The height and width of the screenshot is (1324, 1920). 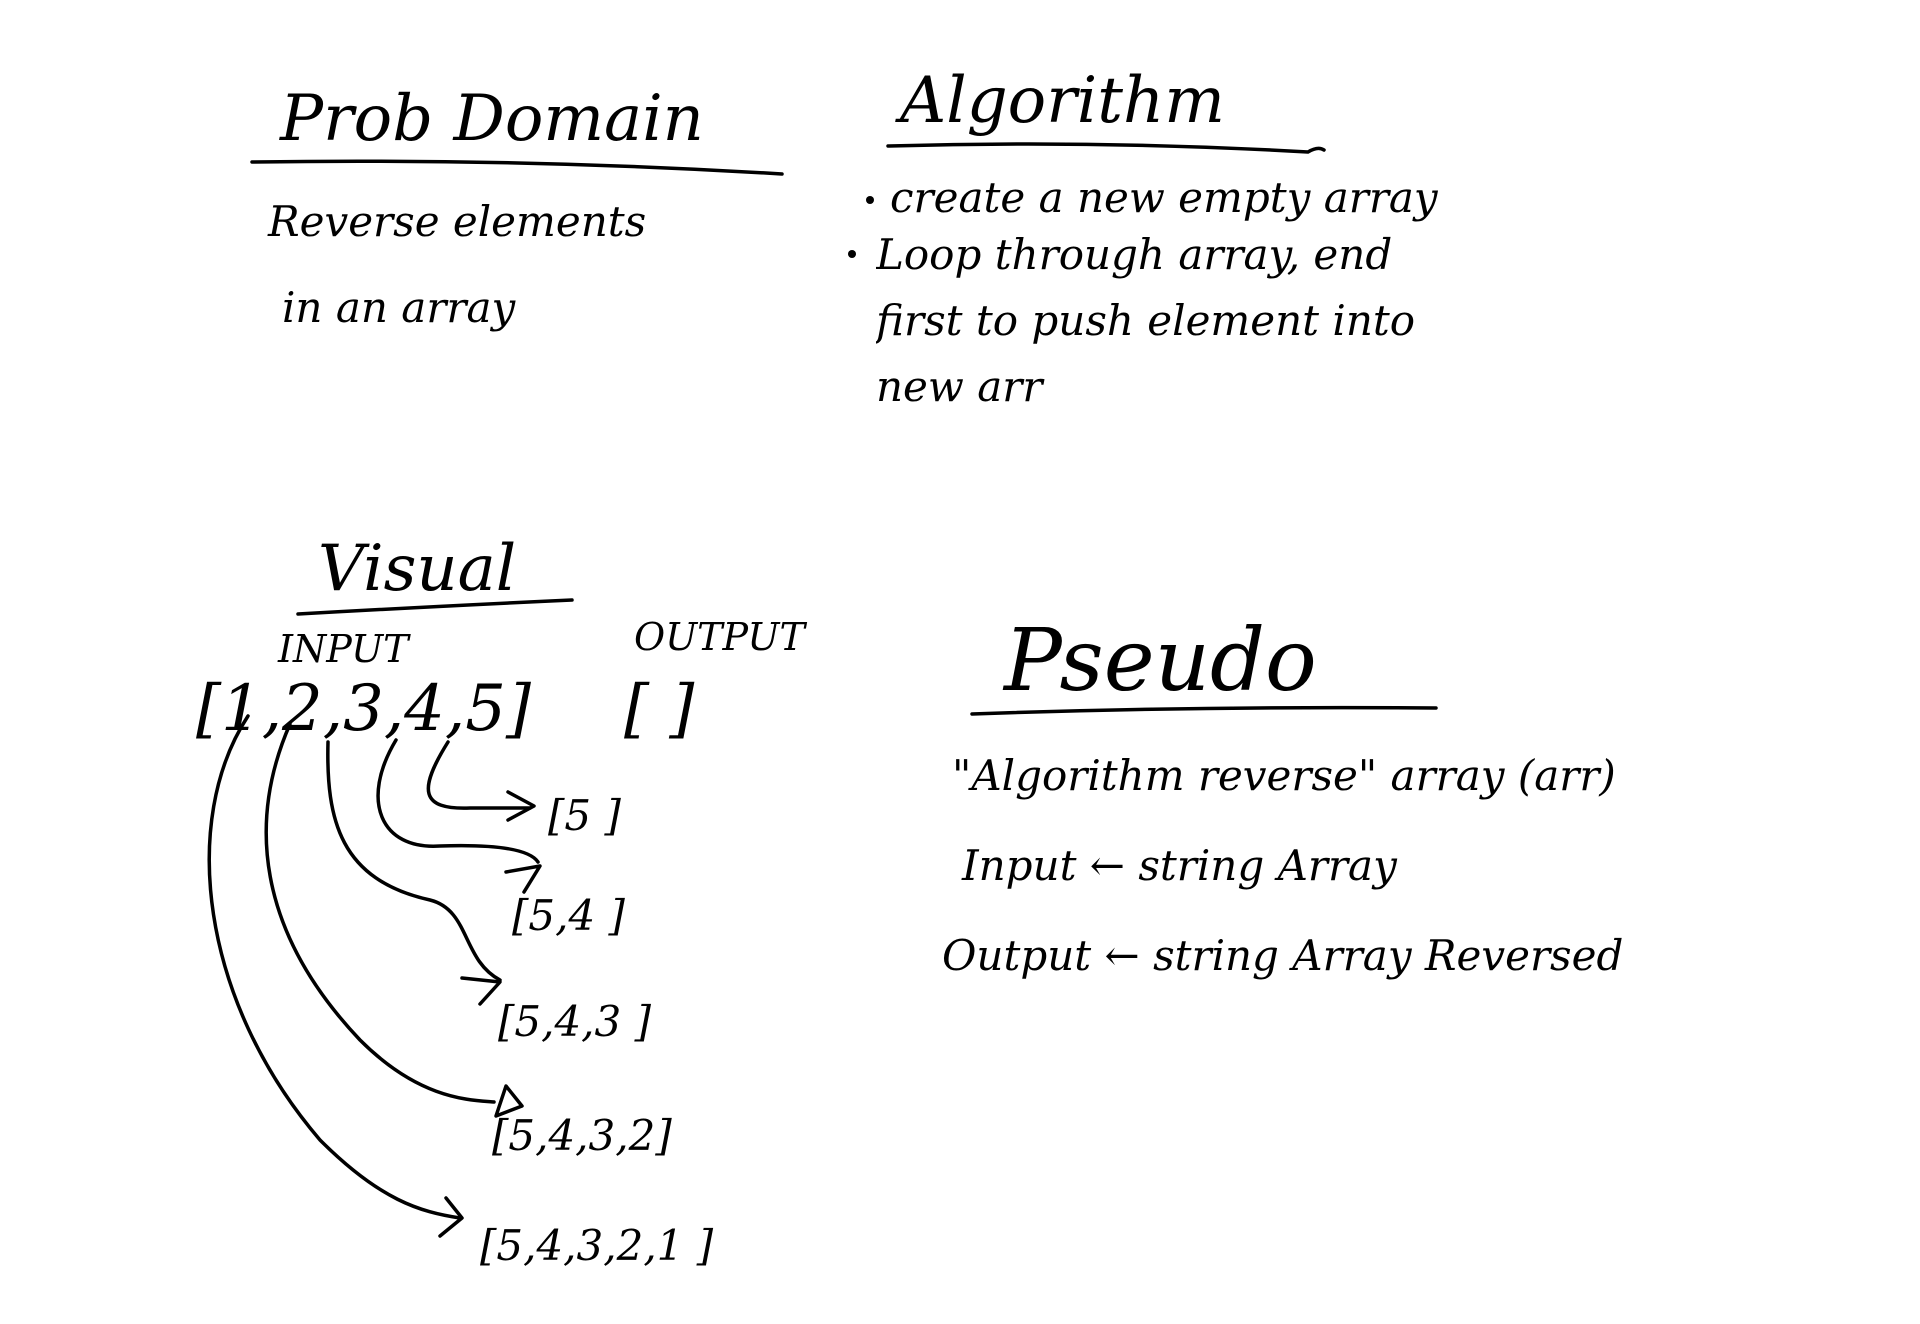 I want to click on algorithm-heading: Algorithm, so click(x=1060, y=101).